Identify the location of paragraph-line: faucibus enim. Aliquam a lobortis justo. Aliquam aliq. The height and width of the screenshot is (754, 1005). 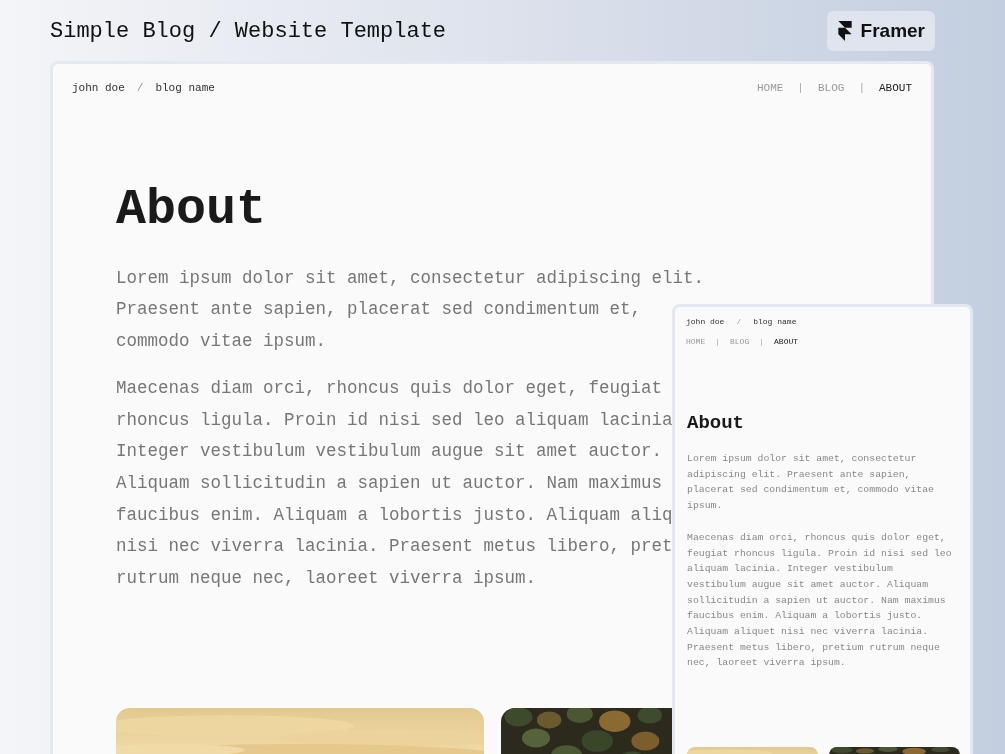
(394, 515).